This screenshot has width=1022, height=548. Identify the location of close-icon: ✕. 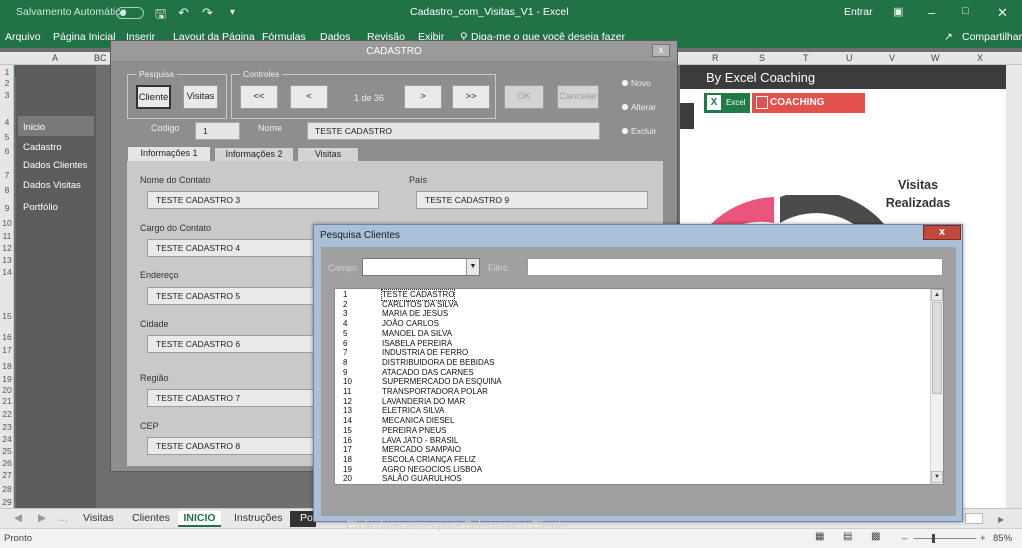
(1002, 13).